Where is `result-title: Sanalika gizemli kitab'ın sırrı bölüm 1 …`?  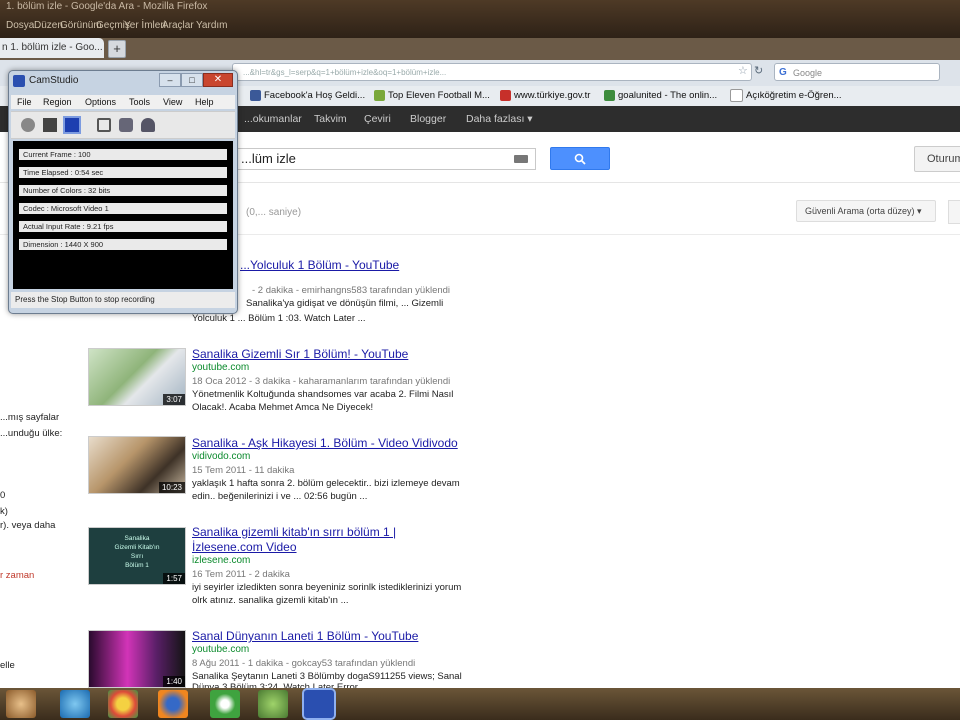 result-title: Sanalika gizemli kitab'ın sırrı bölüm 1 … is located at coordinates (294, 532).